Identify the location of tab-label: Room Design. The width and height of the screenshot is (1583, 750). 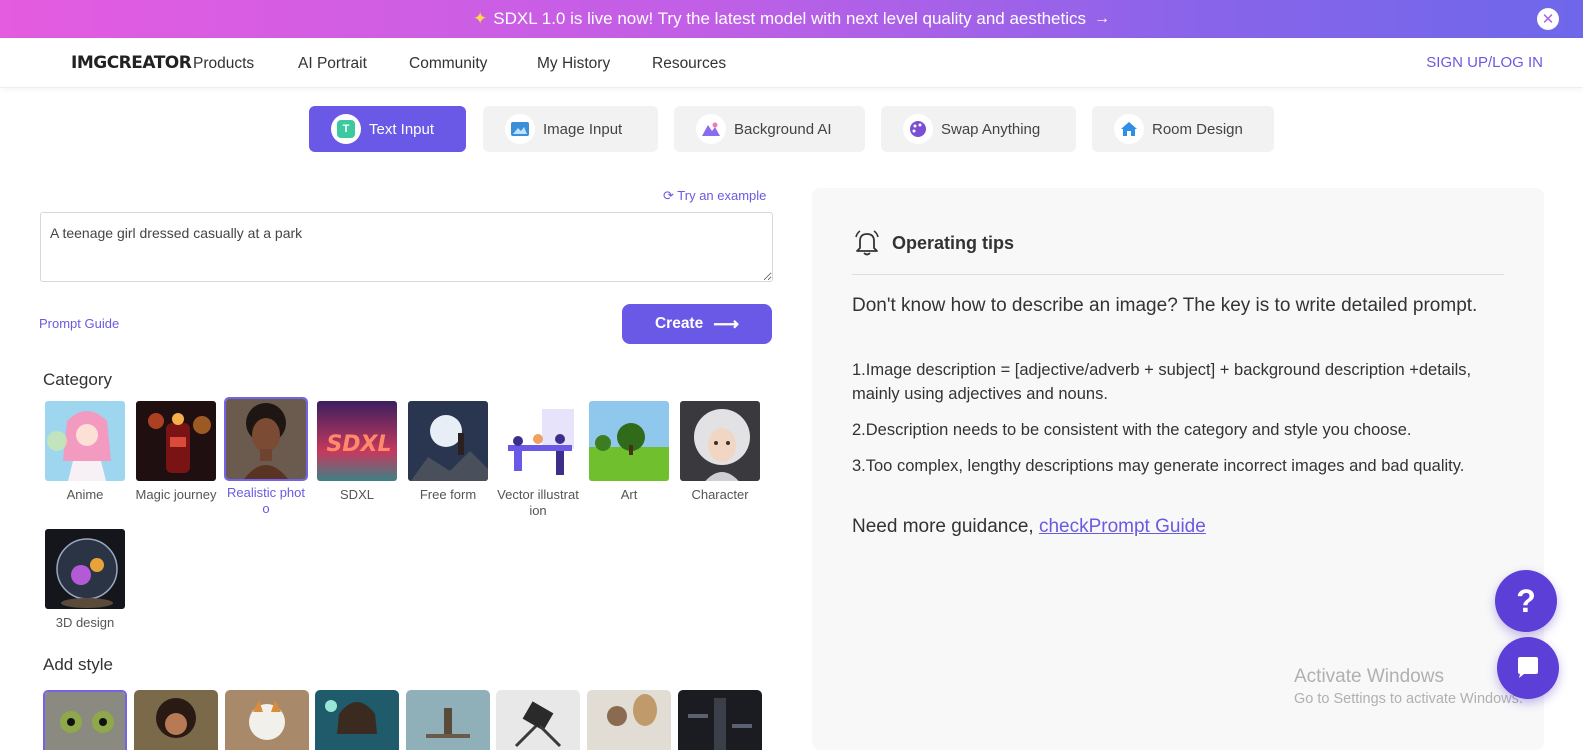
(1197, 129).